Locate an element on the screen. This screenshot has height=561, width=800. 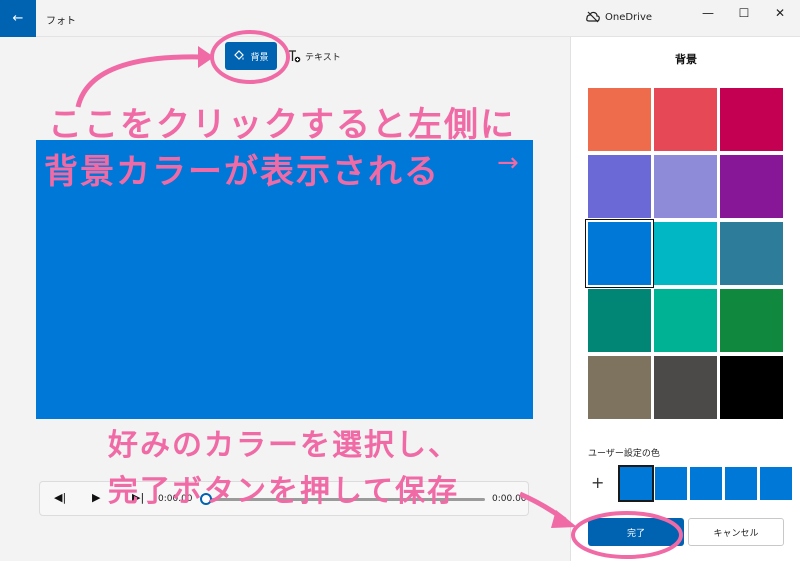
annotation-right-arrow: → is located at coordinates (508, 163).